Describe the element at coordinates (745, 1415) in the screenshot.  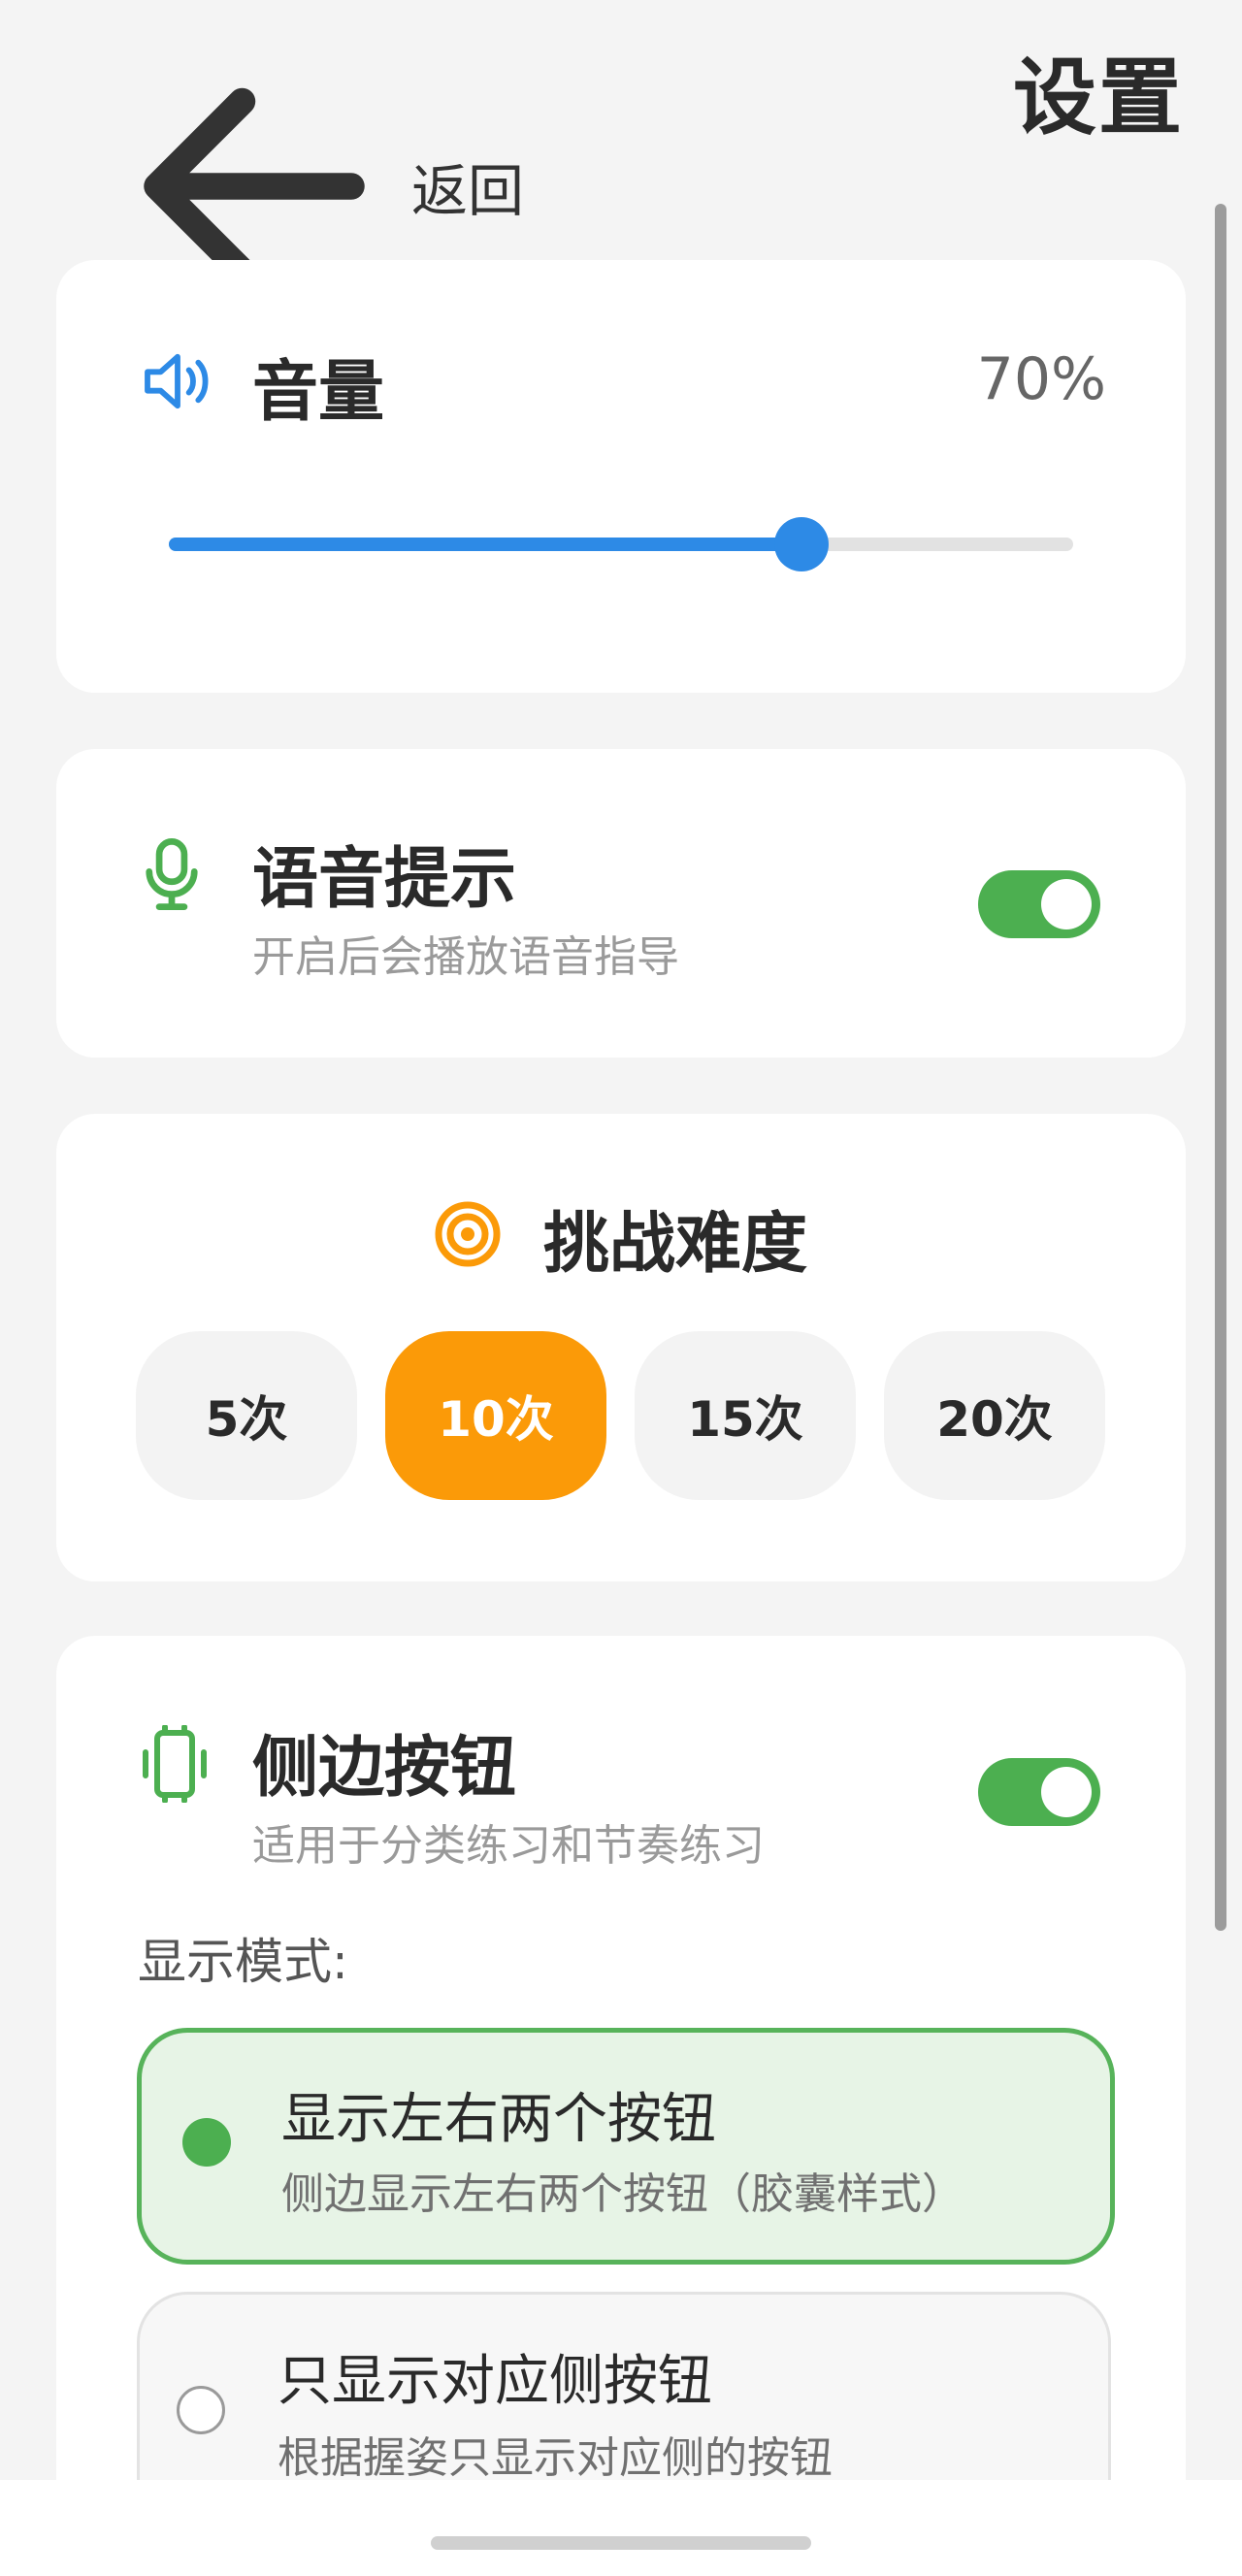
I see `difficulty-option-15: 15次` at that location.